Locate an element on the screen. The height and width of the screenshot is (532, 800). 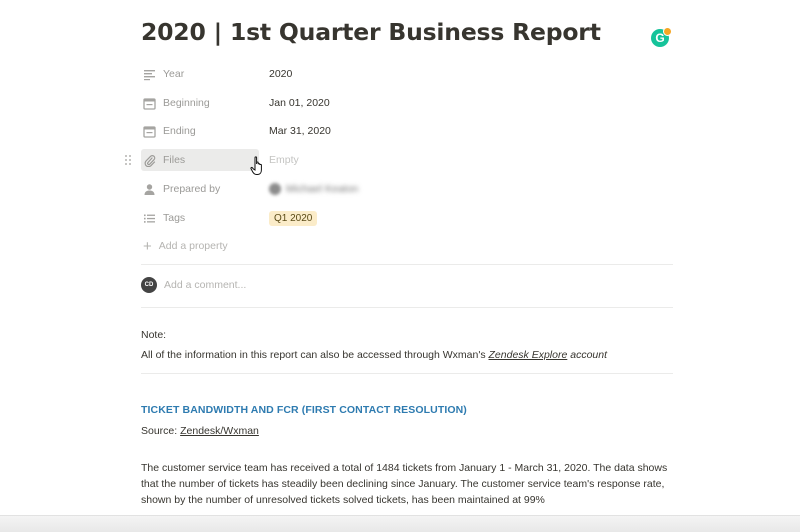
person-icon is located at coordinates (149, 189).